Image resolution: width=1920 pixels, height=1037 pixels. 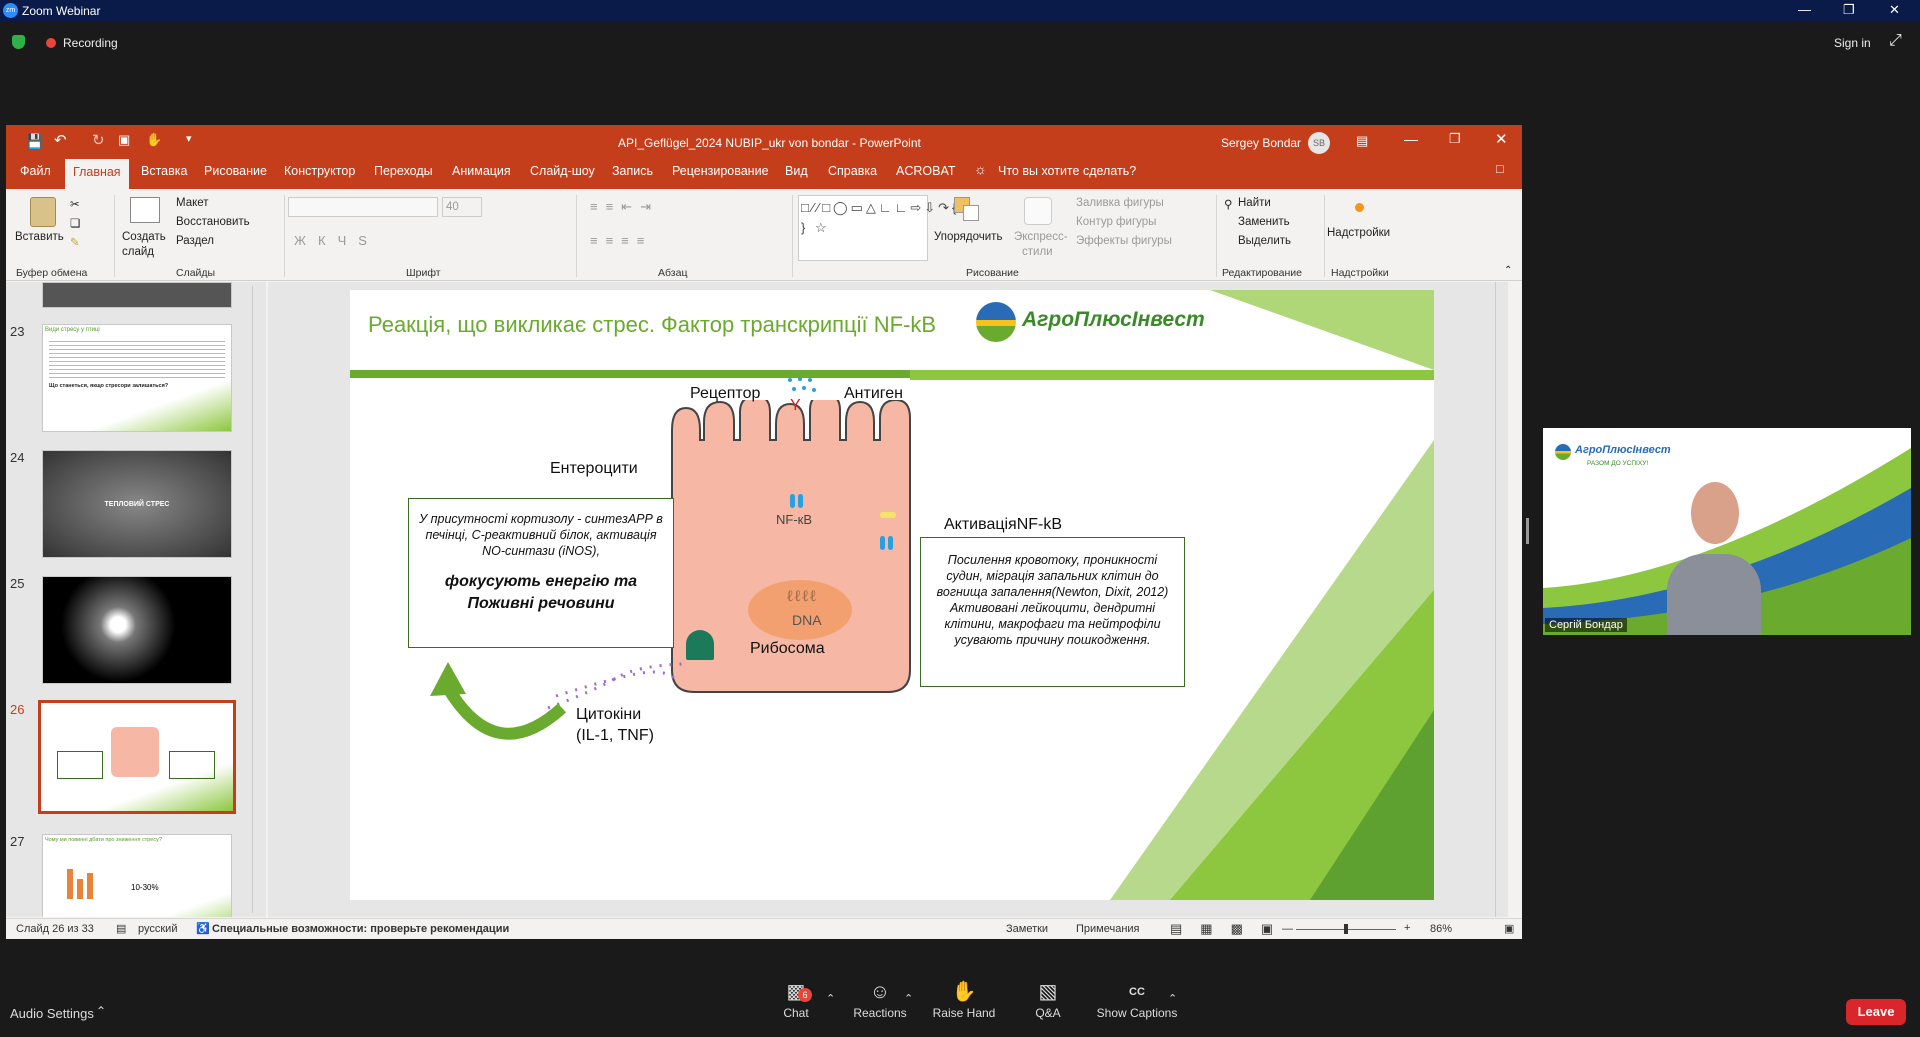 I want to click on find-button: Найти, so click(x=1254, y=203).